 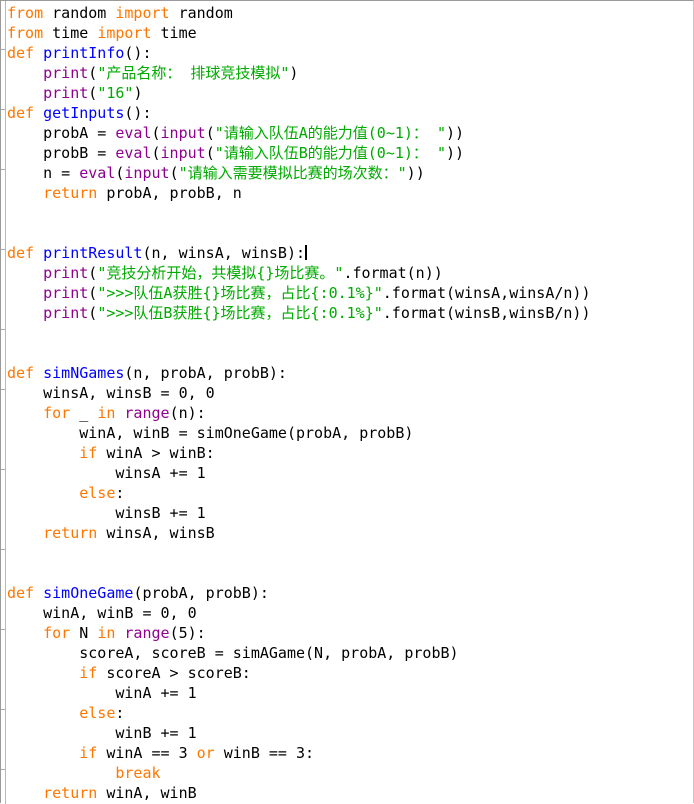 I want to click on code-token-kw: from, so click(x=25, y=13).